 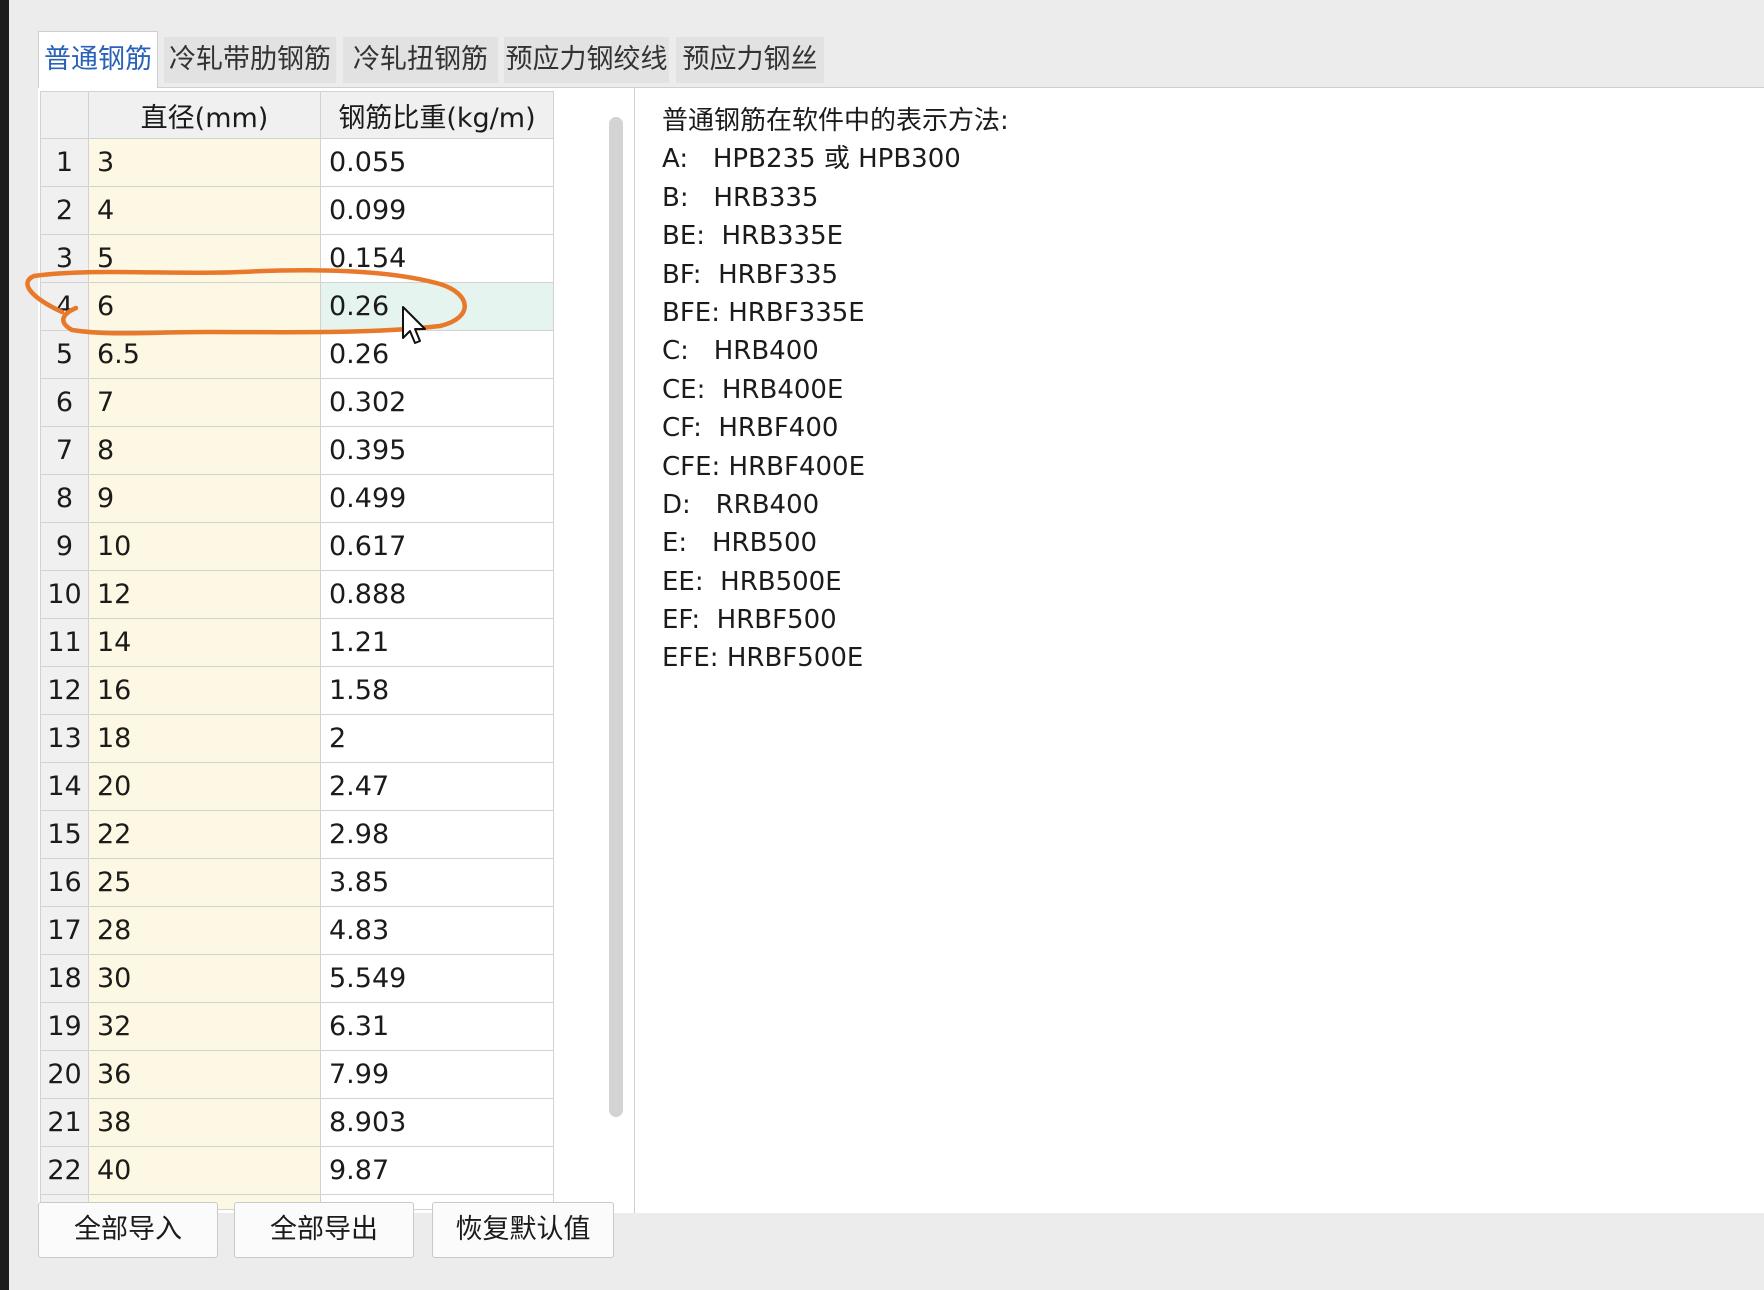 What do you see at coordinates (437, 1074) in the screenshot?
I see `weight-cell: 7.99` at bounding box center [437, 1074].